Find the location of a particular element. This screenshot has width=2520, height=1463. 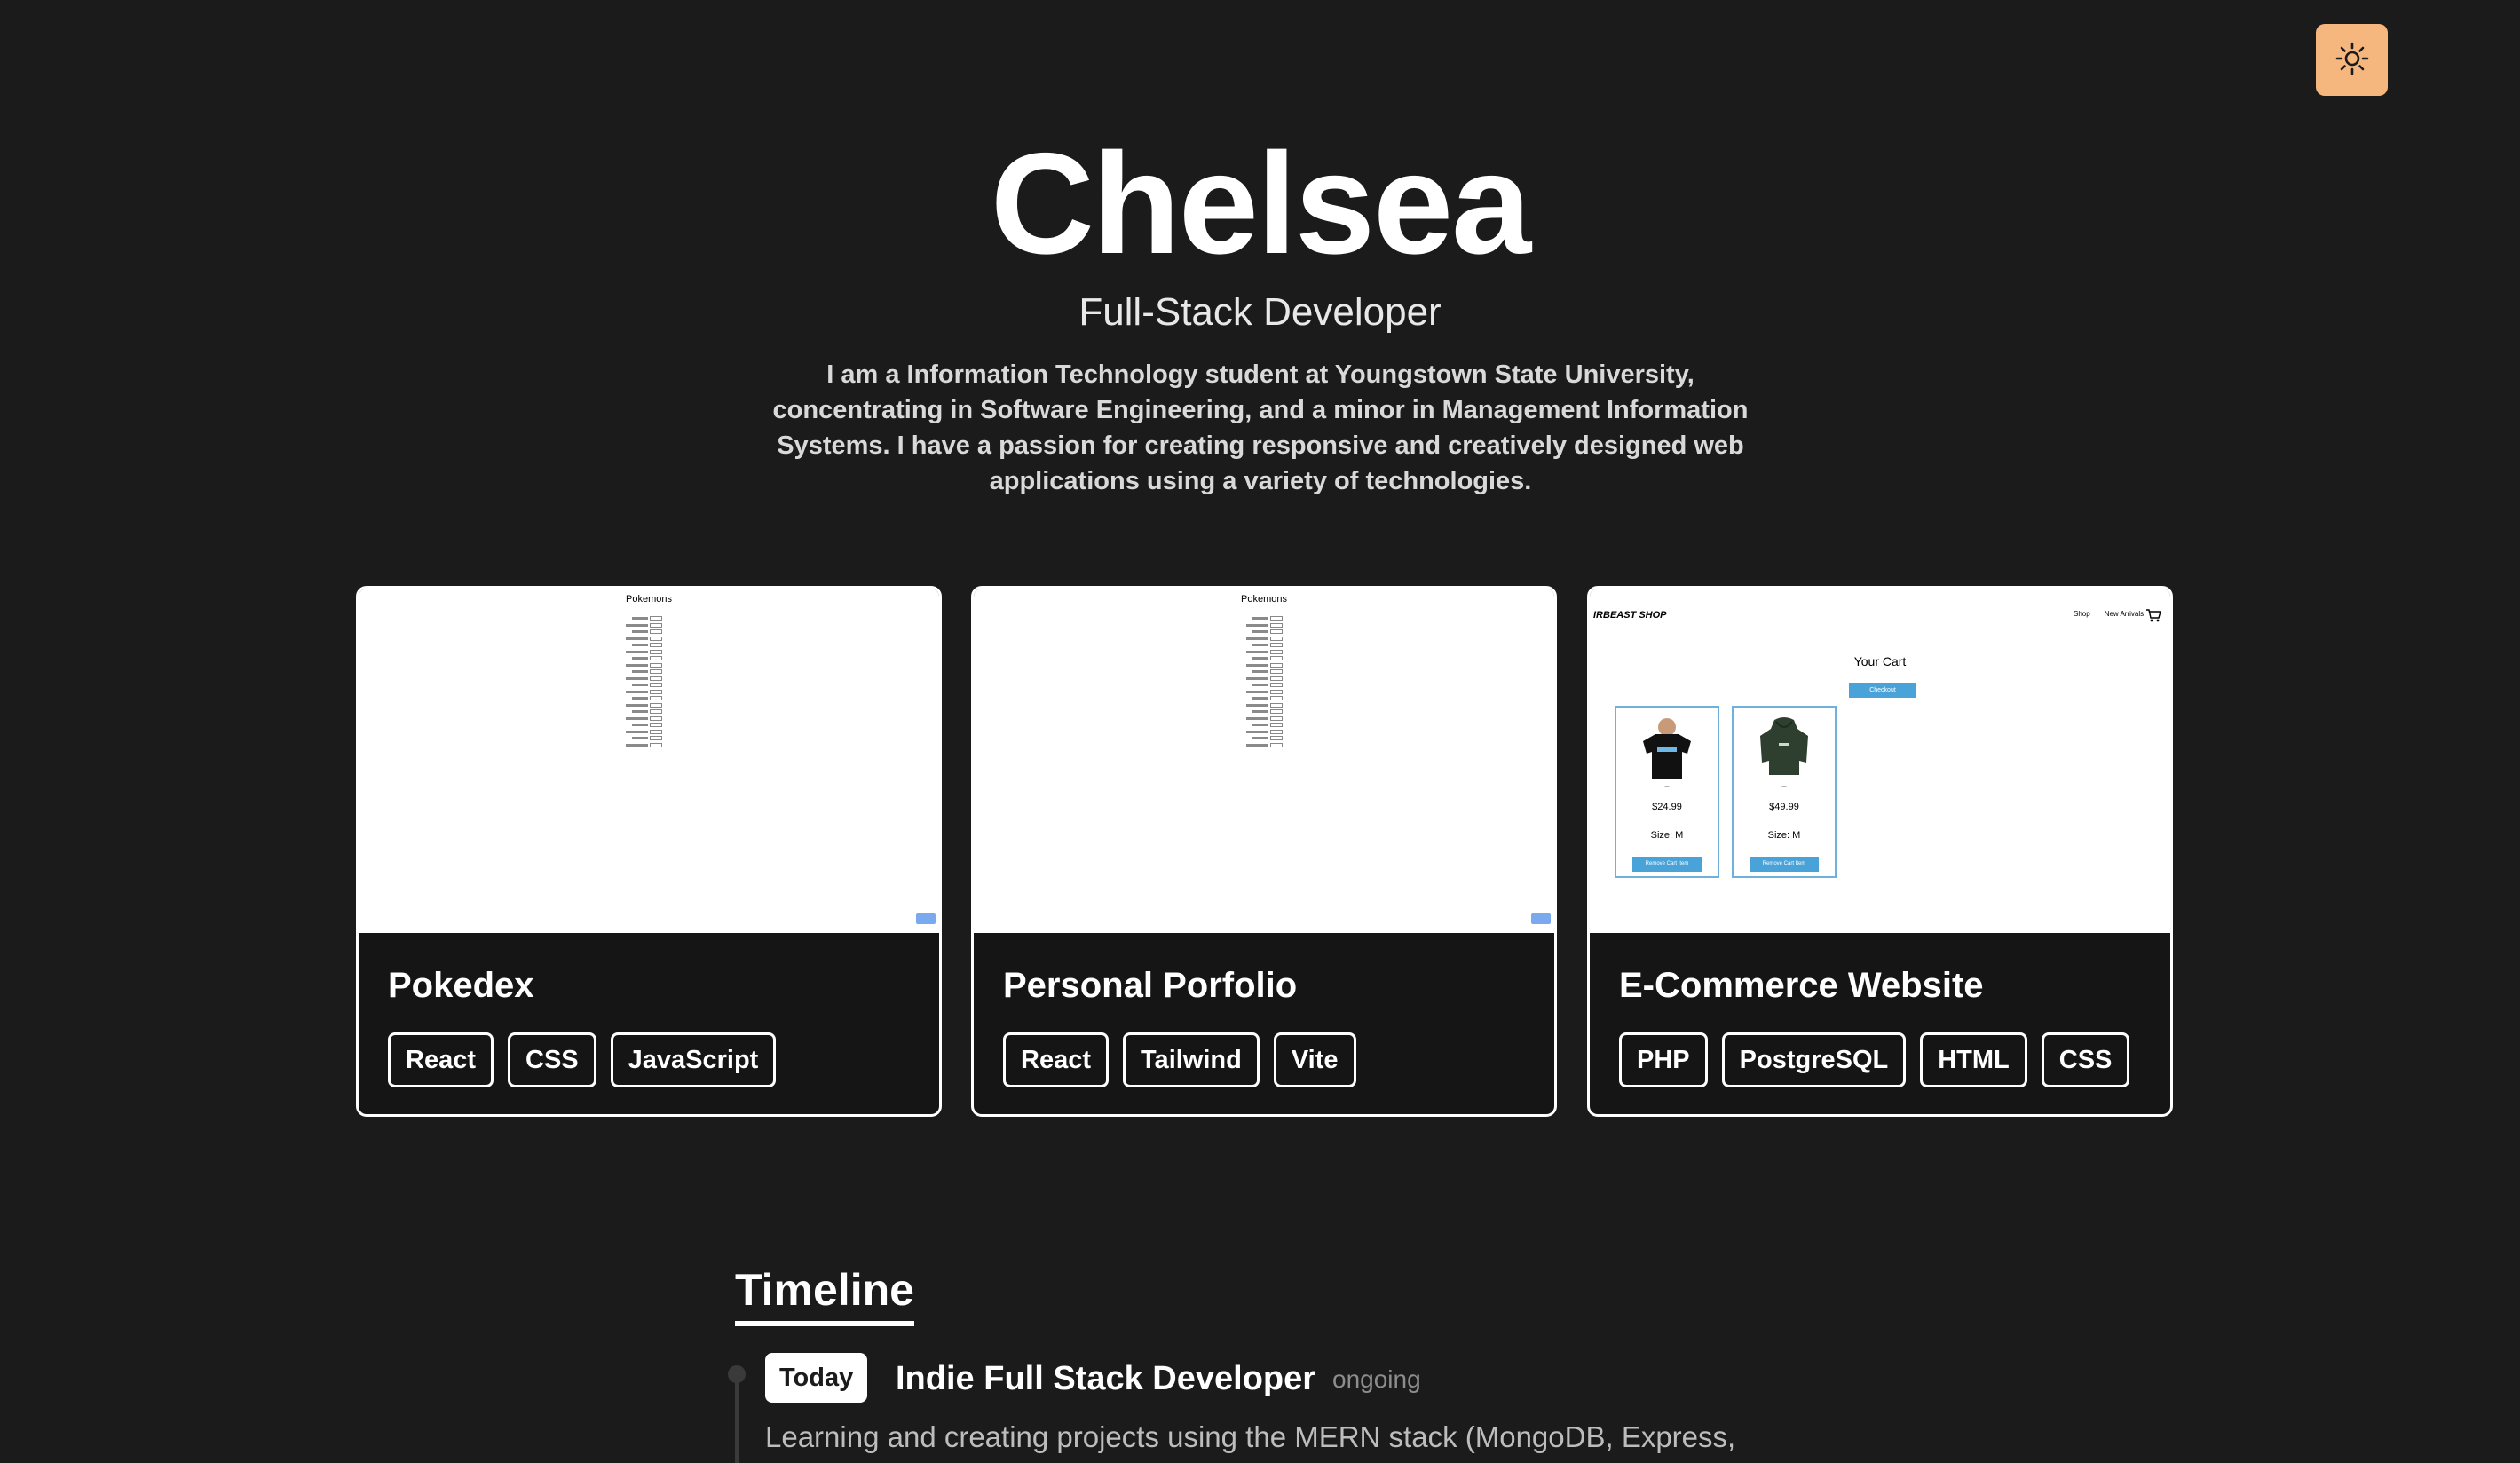

tag-html: HTML is located at coordinates (1973, 1059).